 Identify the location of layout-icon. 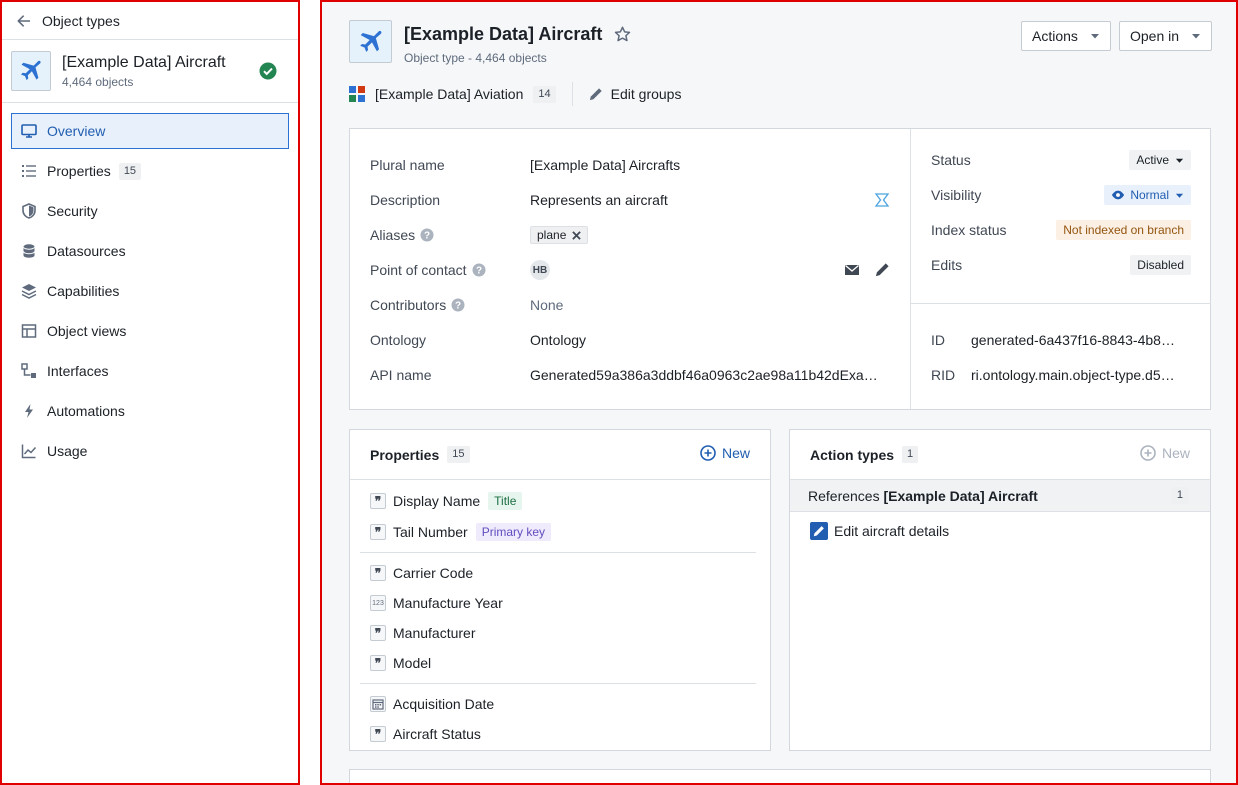
(29, 331).